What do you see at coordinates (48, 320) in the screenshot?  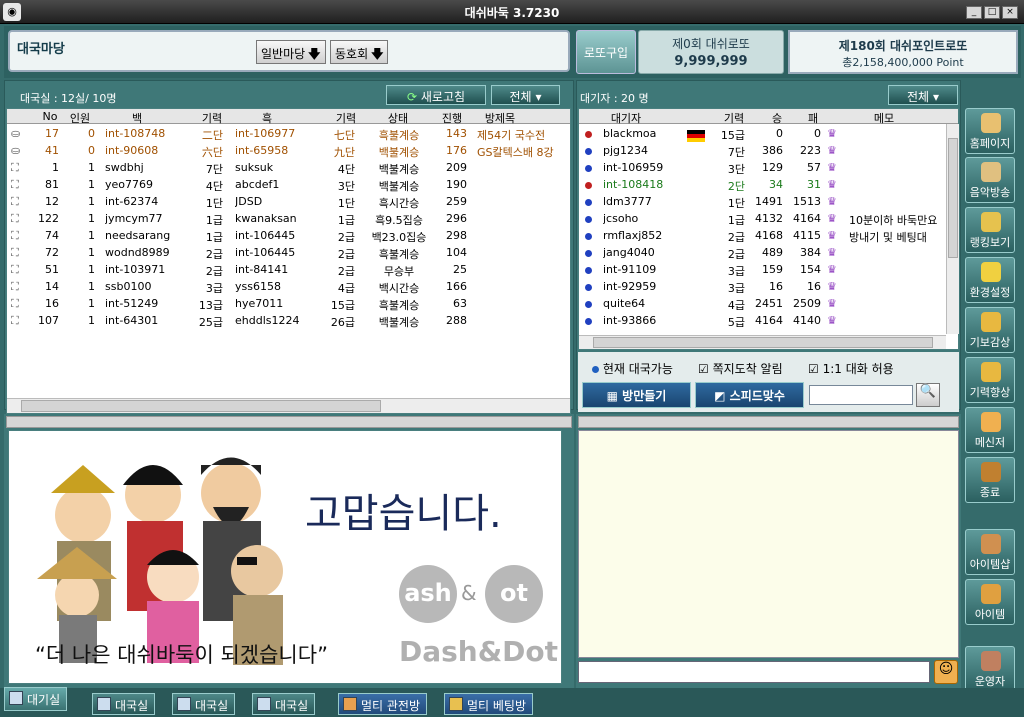 I see `cell-no: 107` at bounding box center [48, 320].